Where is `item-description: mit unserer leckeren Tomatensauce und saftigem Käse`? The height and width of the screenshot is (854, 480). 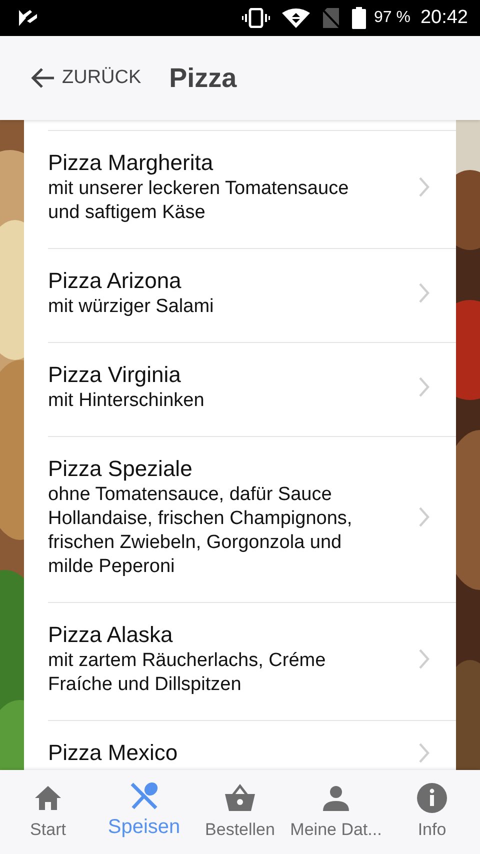 item-description: mit unserer leckeren Tomatensauce und saftigem Käse is located at coordinates (199, 201).